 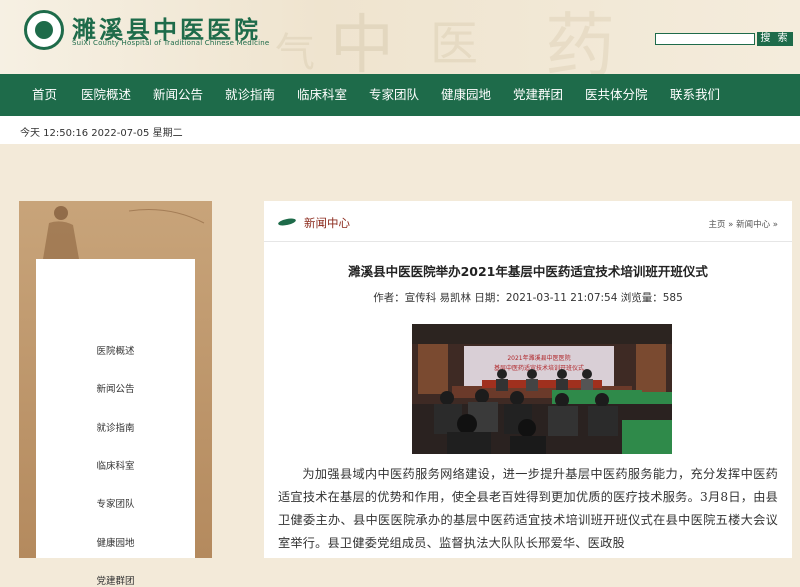 I want to click on banner-line-2: 基层中医药适宜技术培训开班仪式, so click(x=539, y=368).